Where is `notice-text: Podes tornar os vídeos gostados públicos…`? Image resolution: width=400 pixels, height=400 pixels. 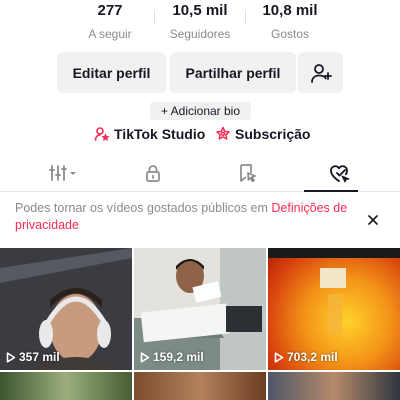
notice-text: Podes tornar os vídeos gostados públicos… is located at coordinates (143, 208).